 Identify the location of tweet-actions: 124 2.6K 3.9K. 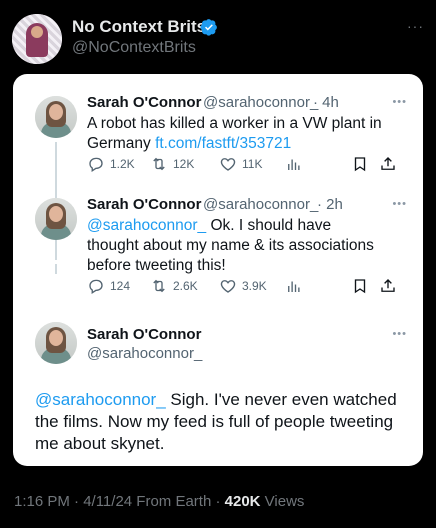
(247, 286).